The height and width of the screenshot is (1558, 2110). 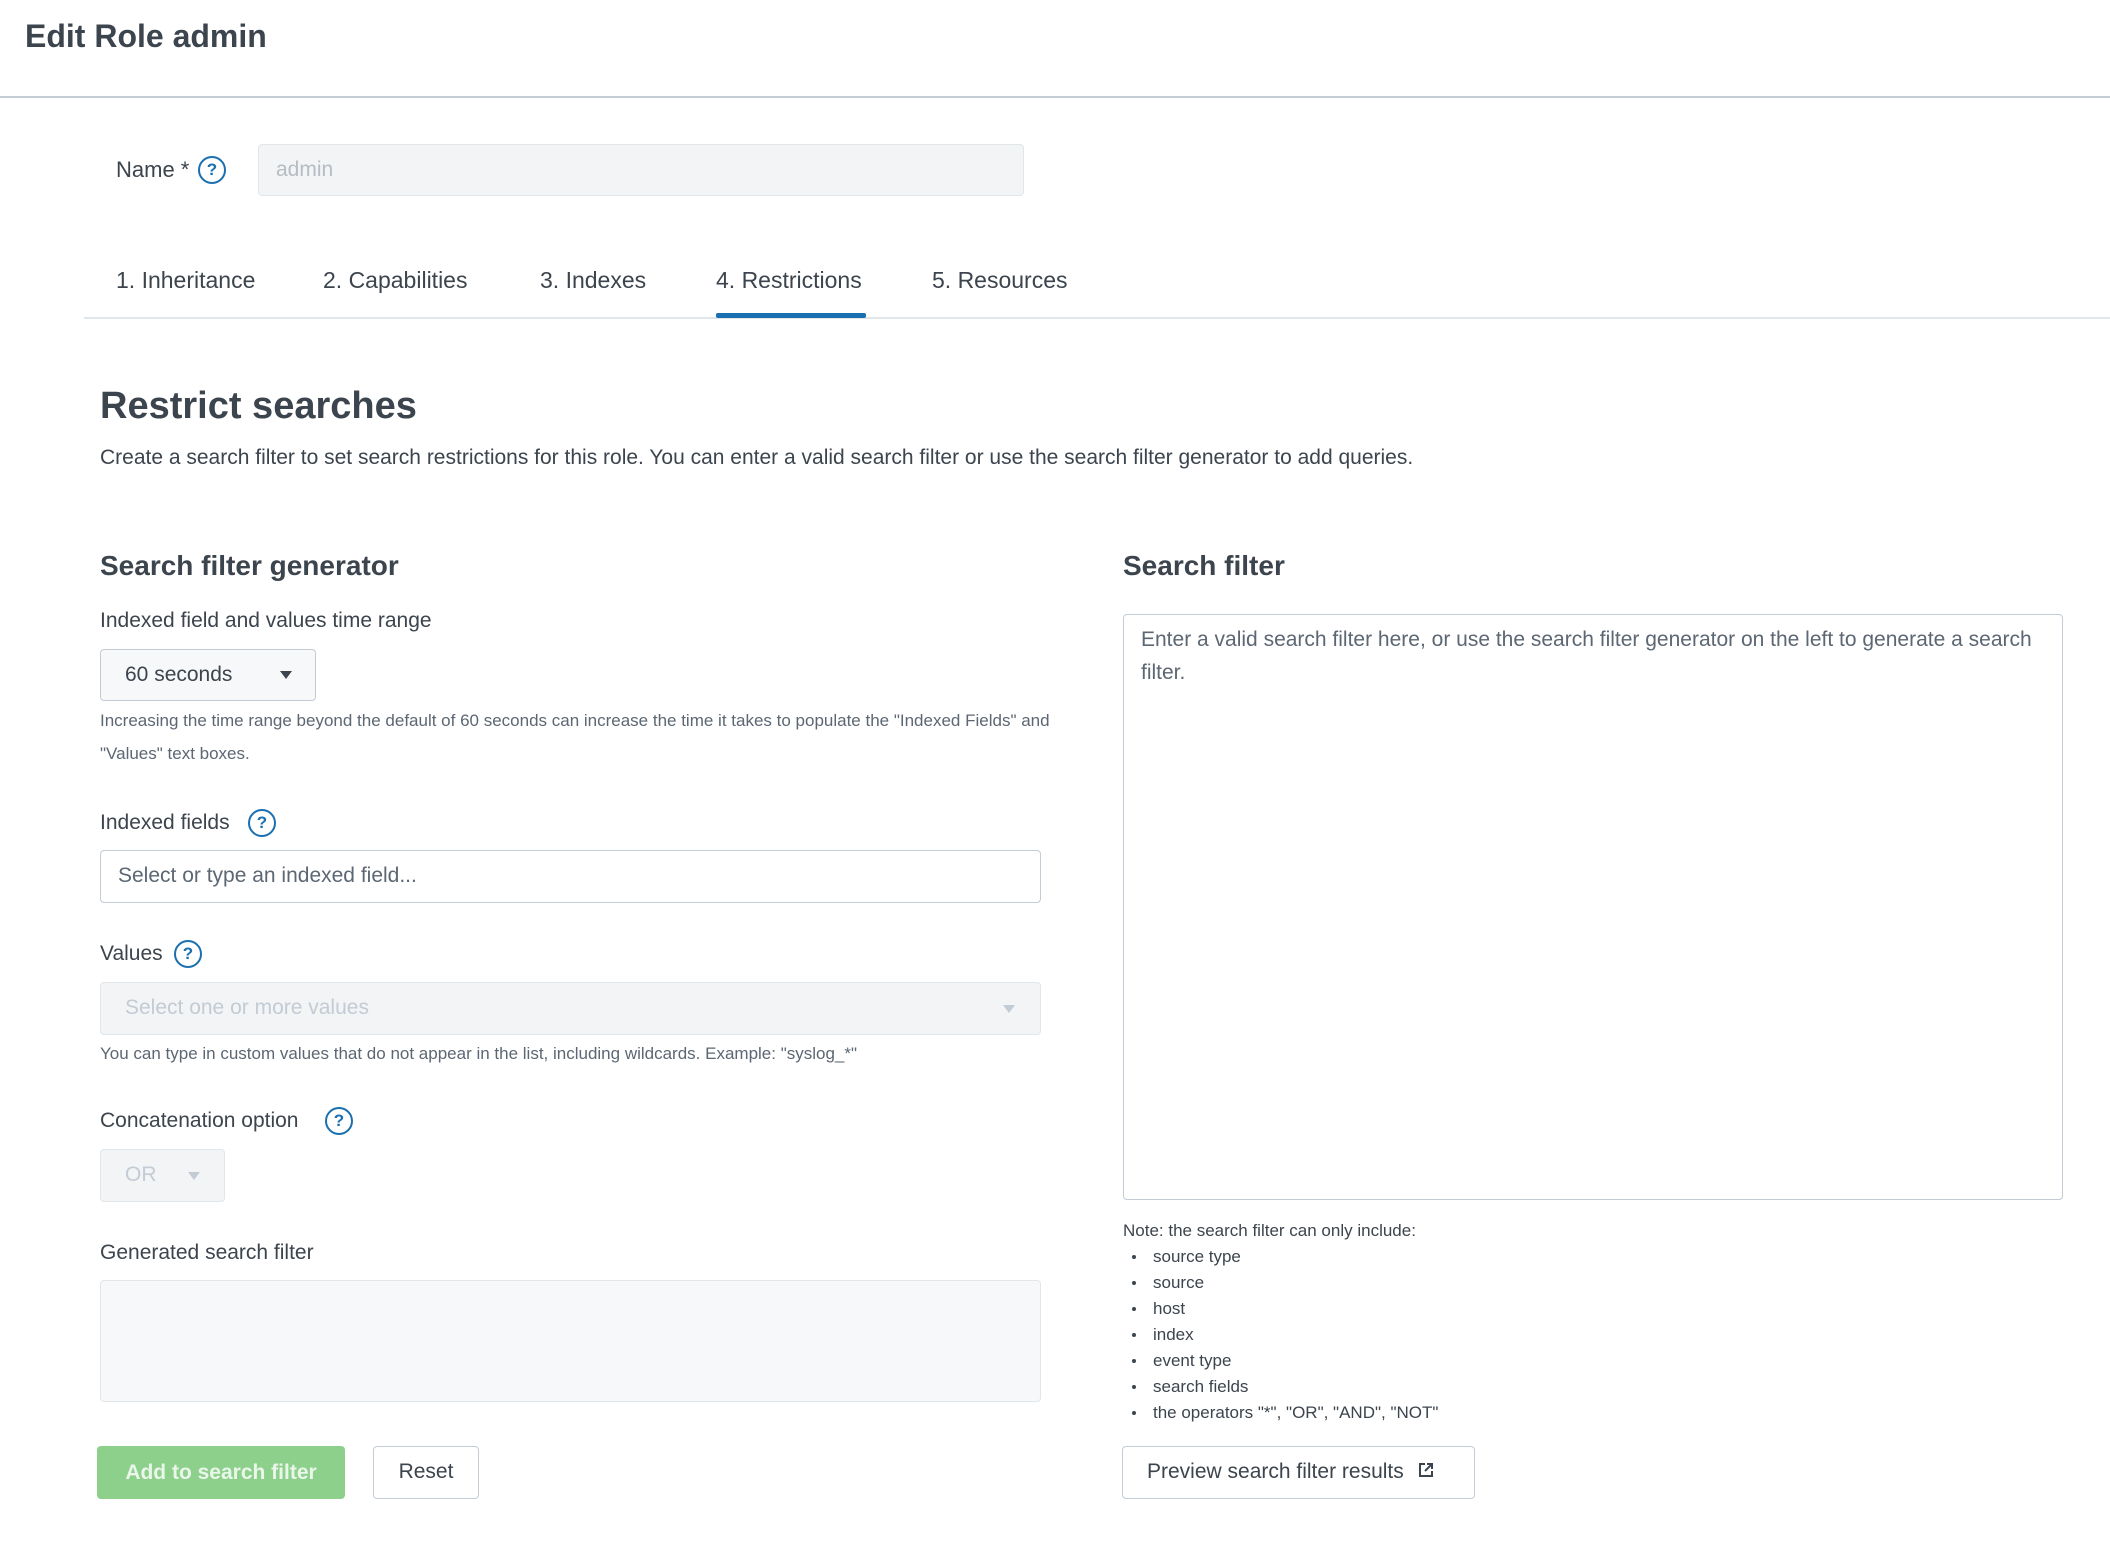 I want to click on time-range-label: Indexed field and values time range, so click(x=266, y=620).